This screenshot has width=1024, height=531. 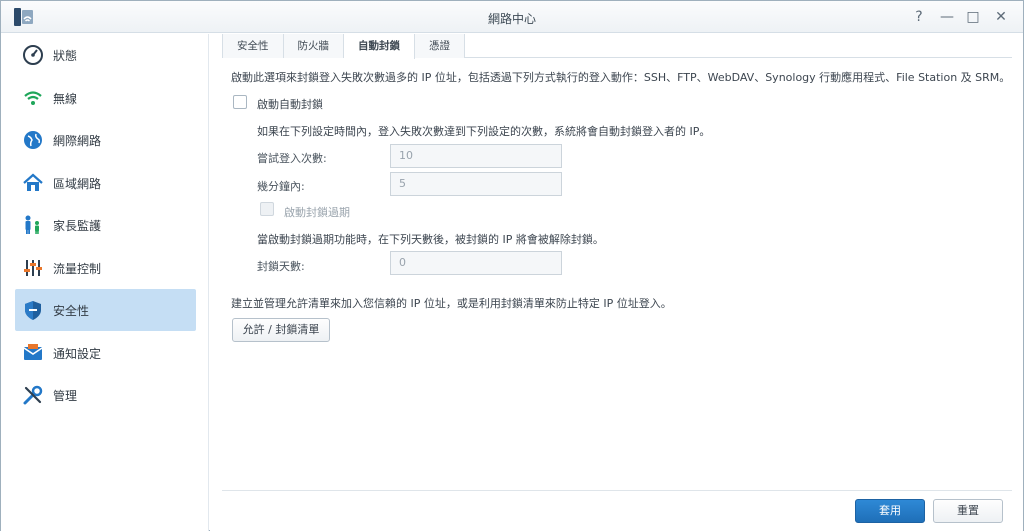 I want to click on shield-icon, so click(x=33, y=310).